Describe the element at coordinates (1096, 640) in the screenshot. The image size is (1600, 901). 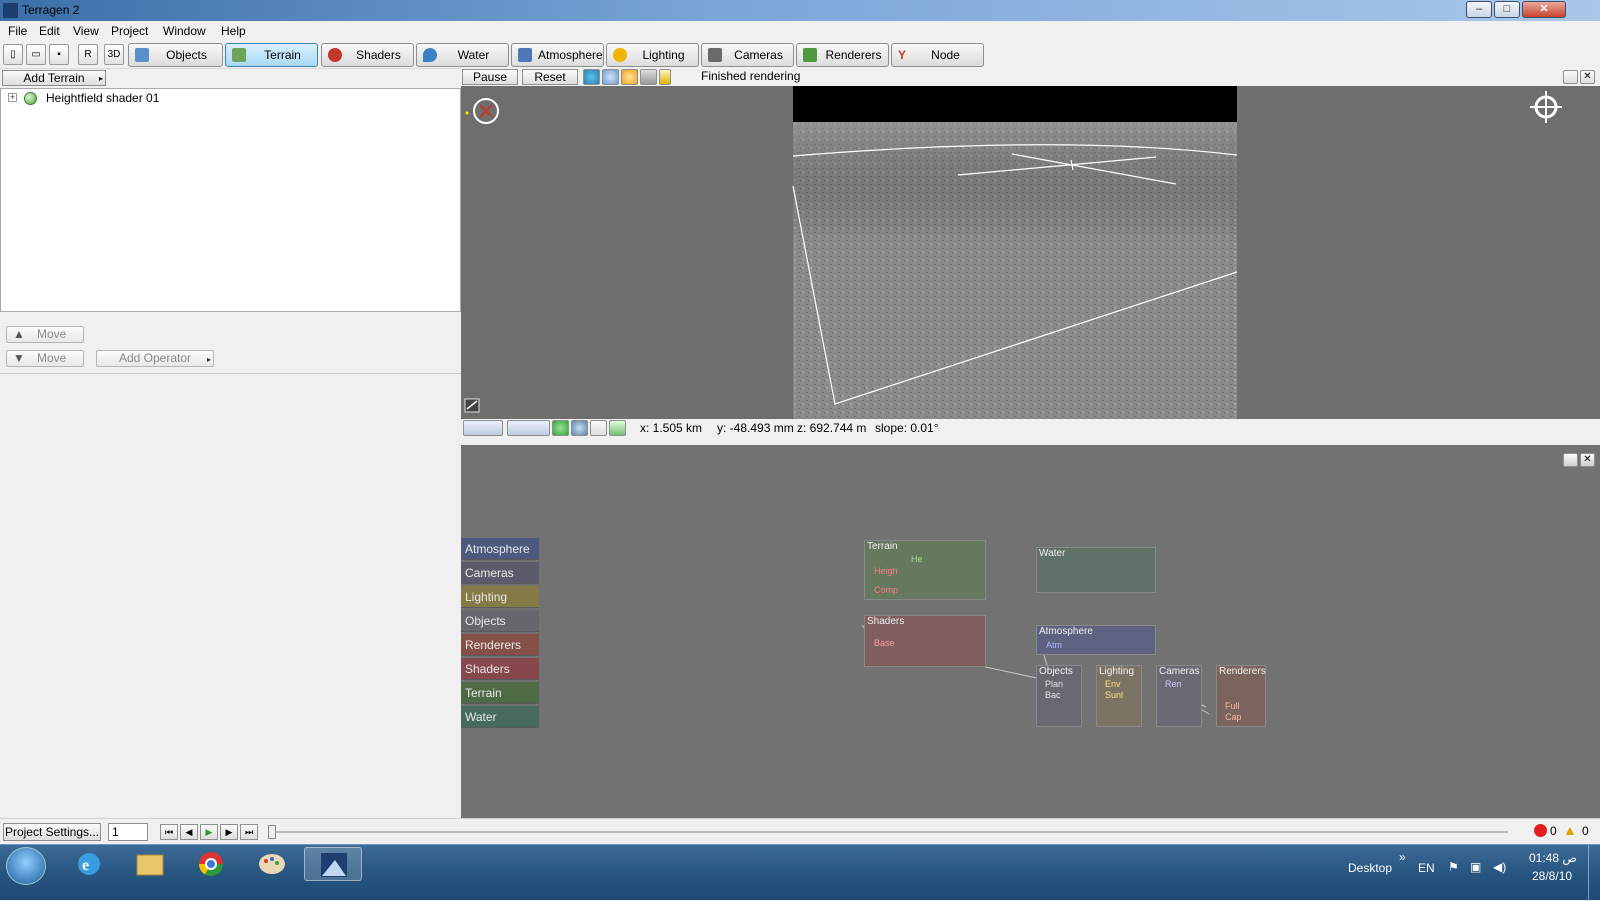
I see `group-atmosphere: Atmosphere Atm` at that location.